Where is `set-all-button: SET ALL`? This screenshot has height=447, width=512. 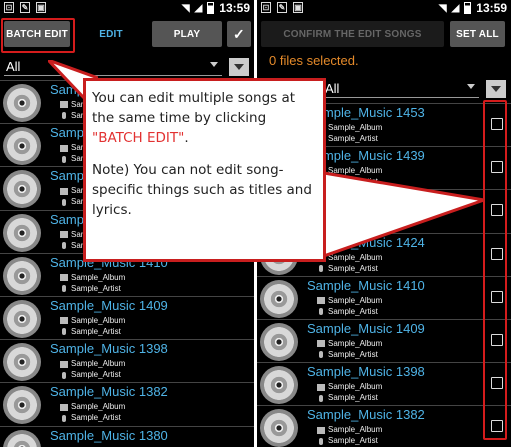 set-all-button: SET ALL is located at coordinates (477, 34).